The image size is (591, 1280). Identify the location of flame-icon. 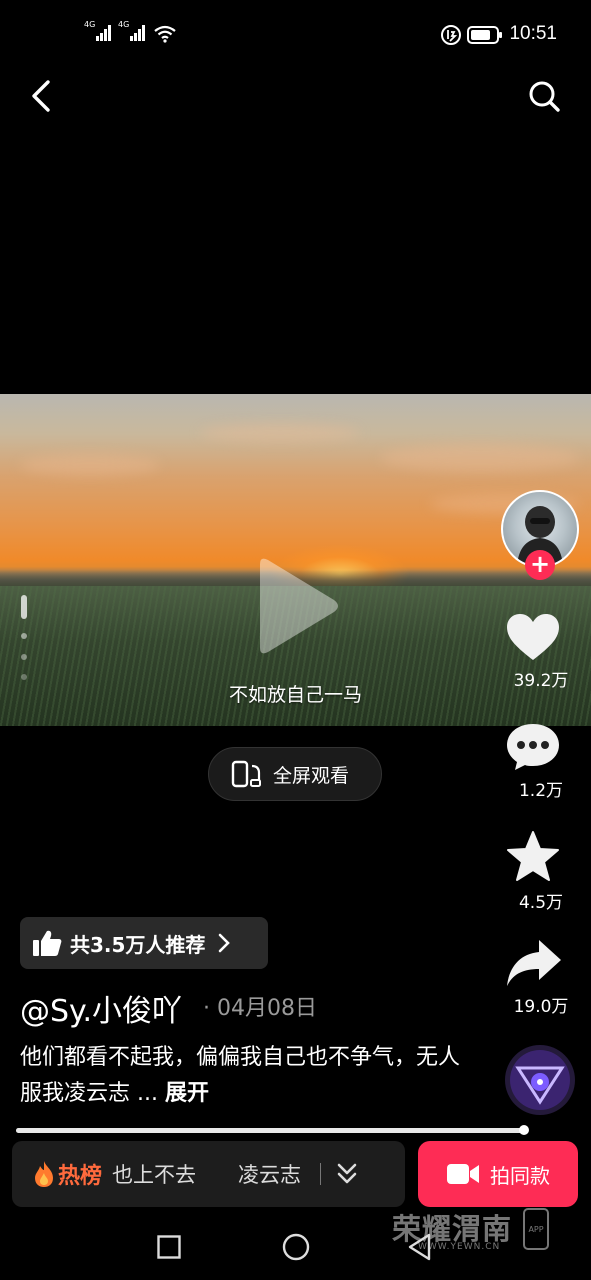
(44, 1174).